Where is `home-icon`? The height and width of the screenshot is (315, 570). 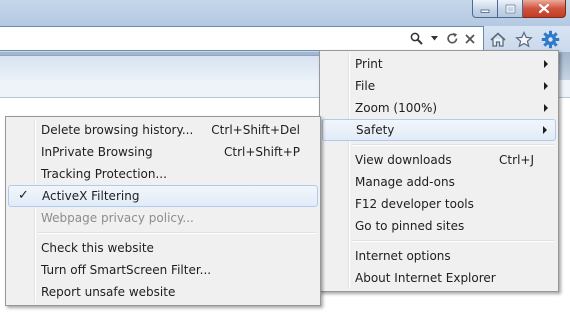
home-icon is located at coordinates (498, 39).